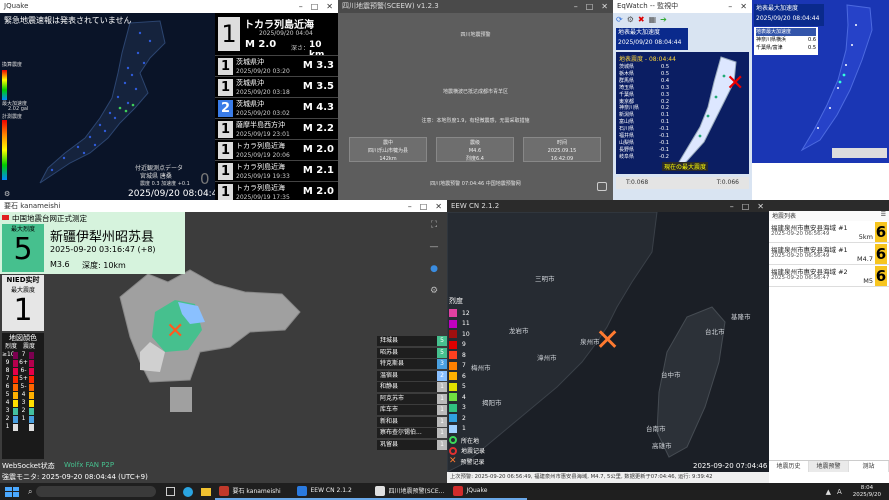 This screenshot has height=500, width=889. What do you see at coordinates (276, 86) in the screenshot?
I see `quake-history-row: 1 茨城県沖 2025/09/20 03:18 M 3.5` at bounding box center [276, 86].